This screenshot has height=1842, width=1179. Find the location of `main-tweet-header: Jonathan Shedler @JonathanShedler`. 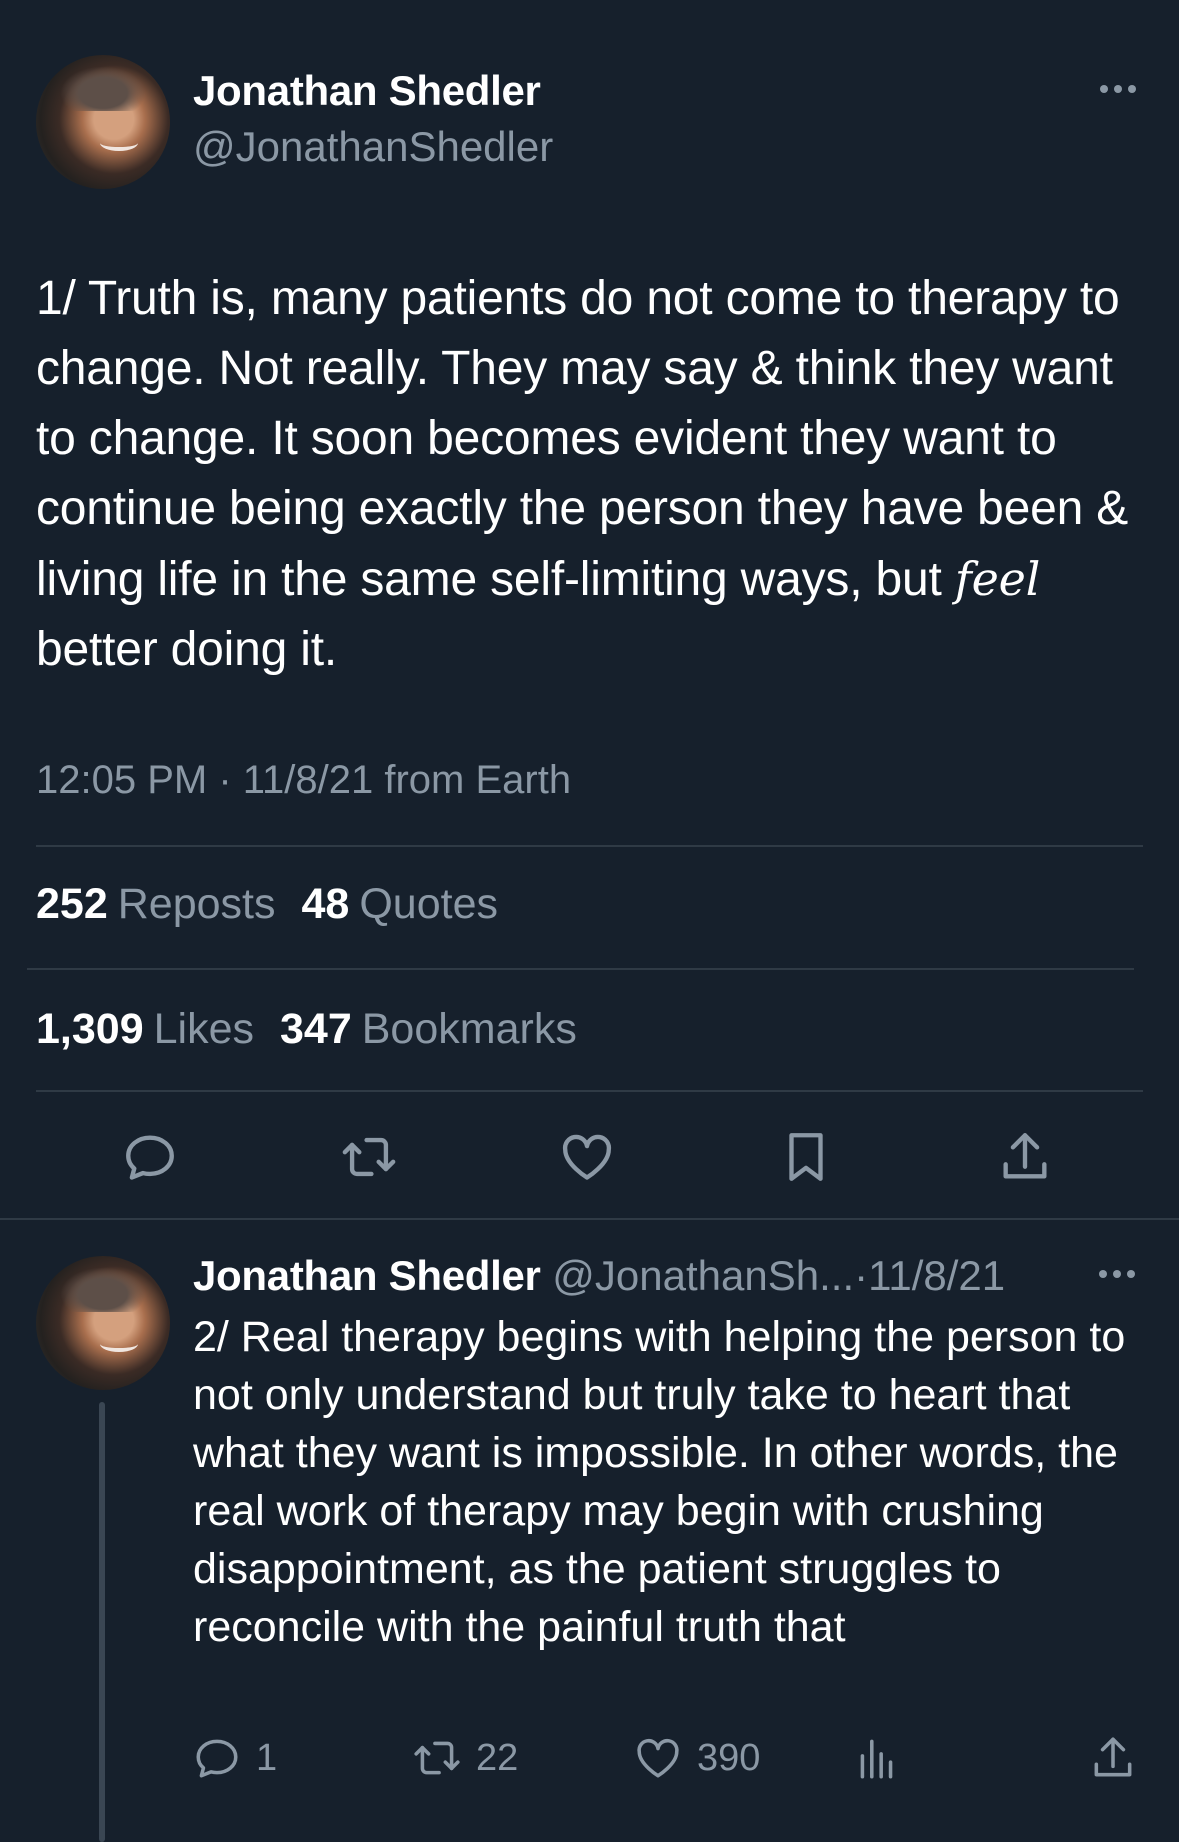

main-tweet-header: Jonathan Shedler @JonathanShedler is located at coordinates (591, 122).